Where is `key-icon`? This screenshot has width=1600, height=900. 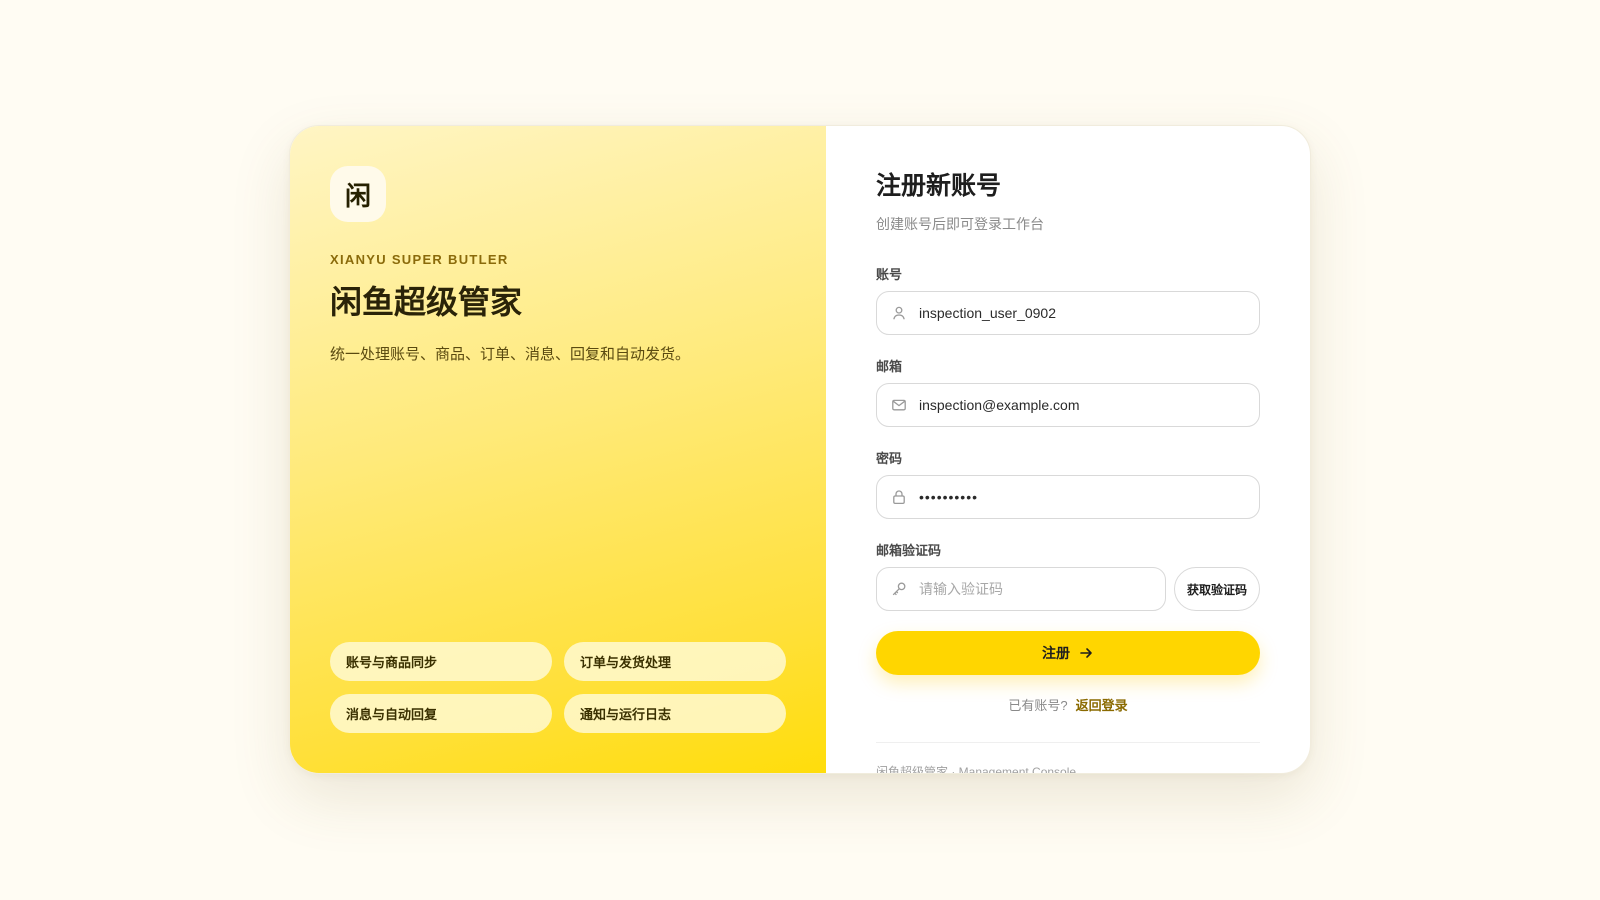 key-icon is located at coordinates (899, 589).